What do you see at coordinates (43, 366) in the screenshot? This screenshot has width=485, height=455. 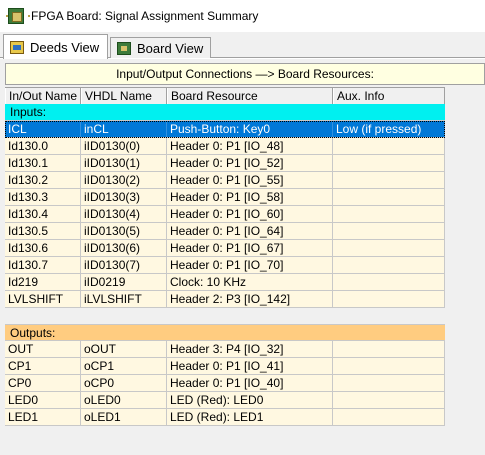 I see `signal-name-cell: CP1` at bounding box center [43, 366].